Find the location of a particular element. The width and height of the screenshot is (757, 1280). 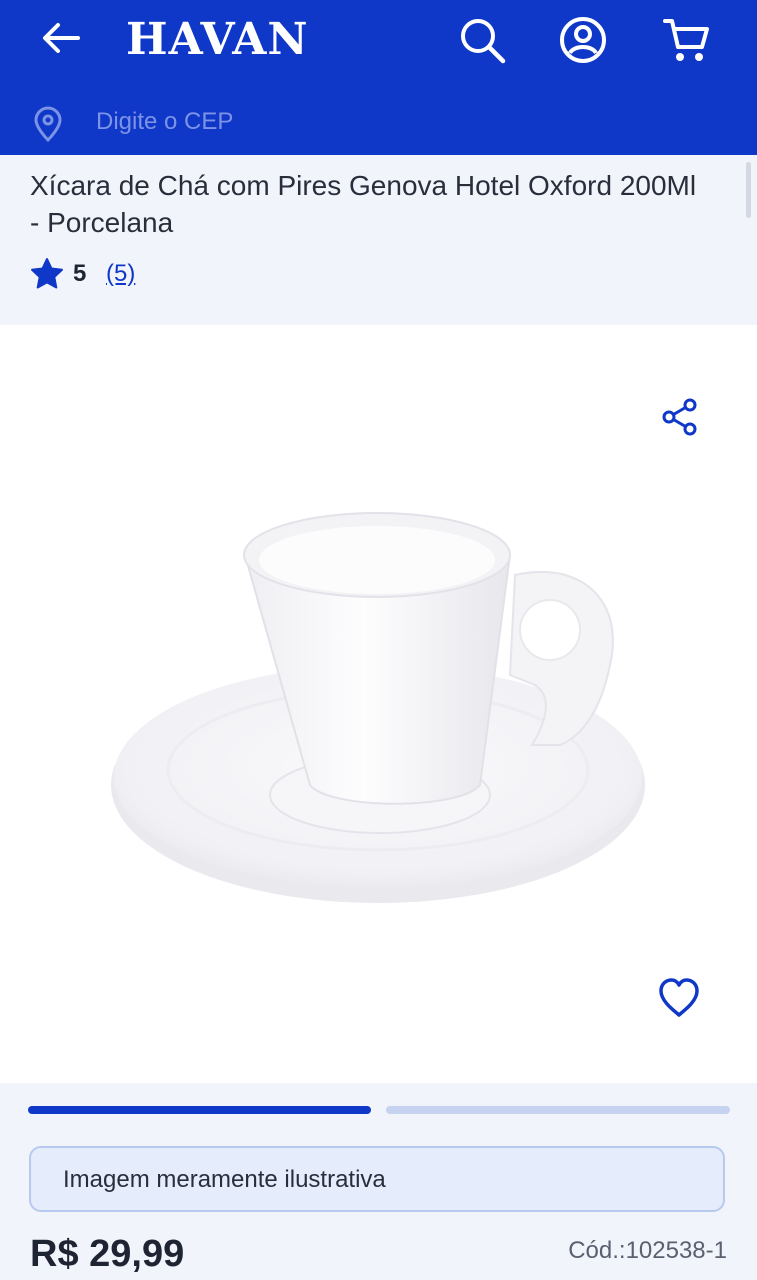

scrollbar is located at coordinates (748, 190).